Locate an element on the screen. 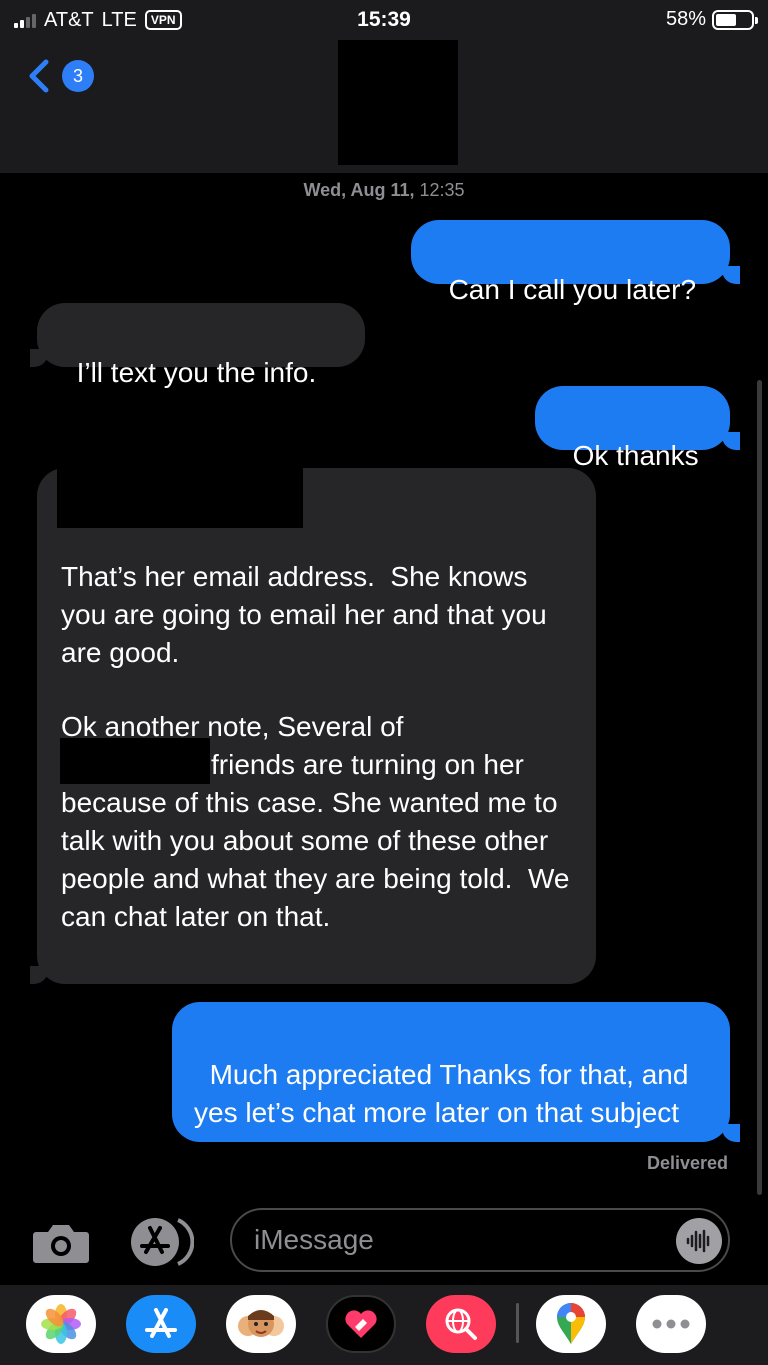 The width and height of the screenshot is (768, 1365). heart-icon is located at coordinates (361, 1324).